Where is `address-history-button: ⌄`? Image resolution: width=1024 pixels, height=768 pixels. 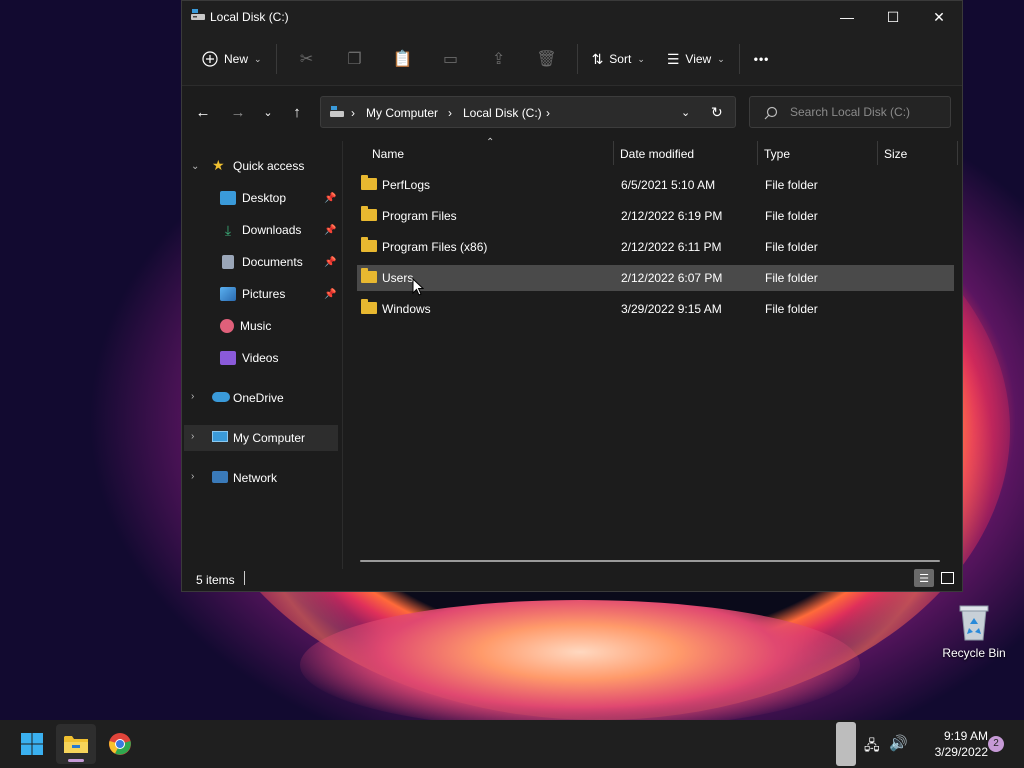
address-history-button: ⌄ is located at coordinates (685, 112).